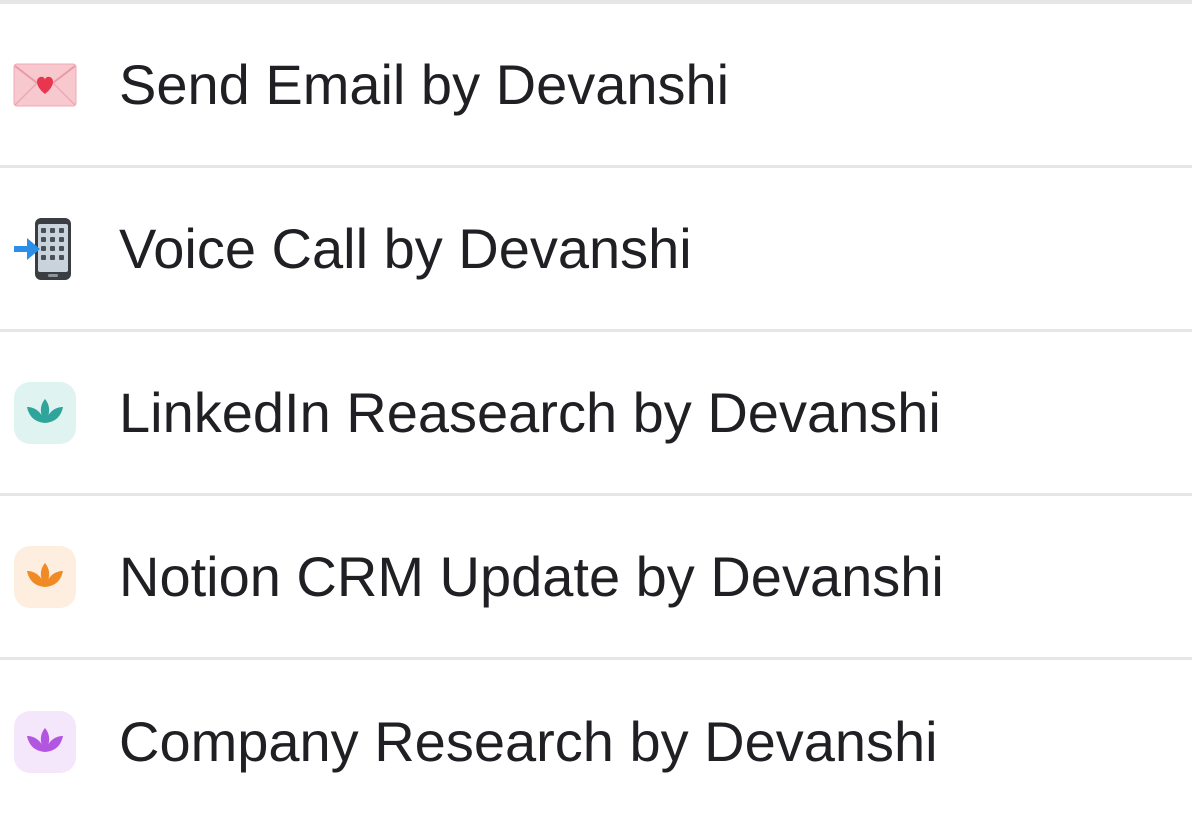  What do you see at coordinates (531, 576) in the screenshot?
I see `item-label: Notion CRM Update by Devanshi` at bounding box center [531, 576].